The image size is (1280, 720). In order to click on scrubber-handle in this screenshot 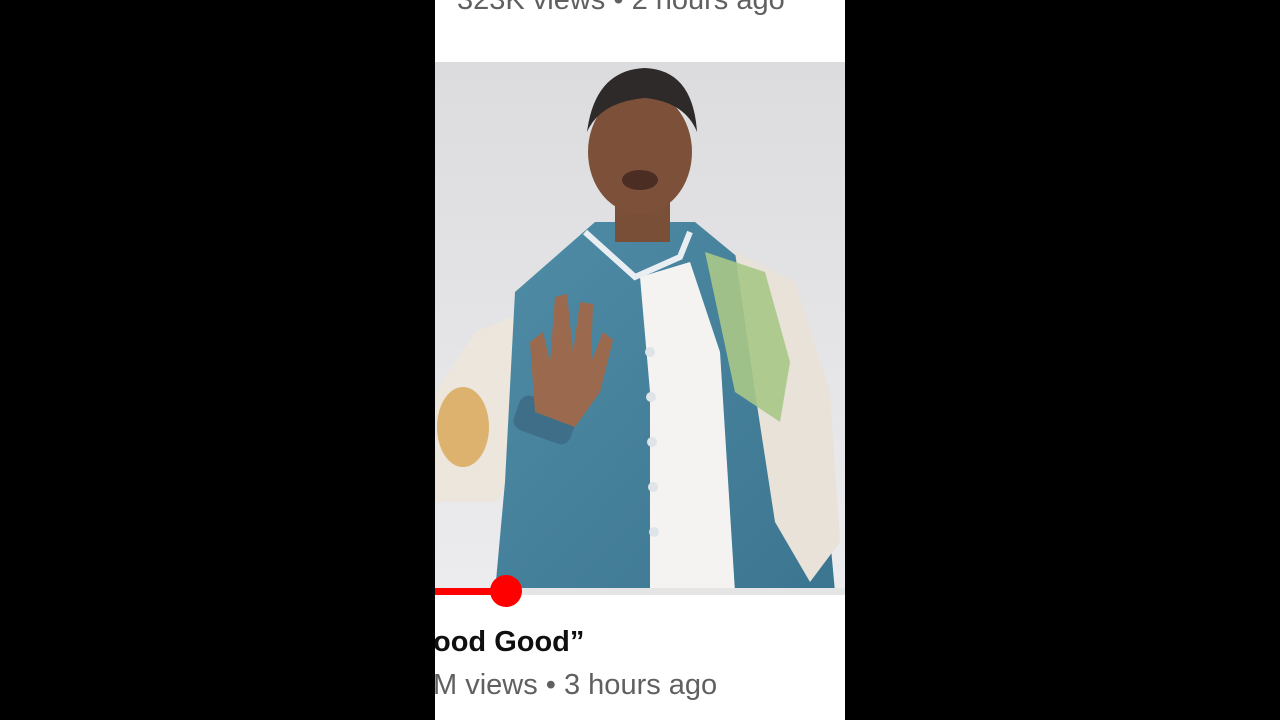, I will do `click(506, 591)`.